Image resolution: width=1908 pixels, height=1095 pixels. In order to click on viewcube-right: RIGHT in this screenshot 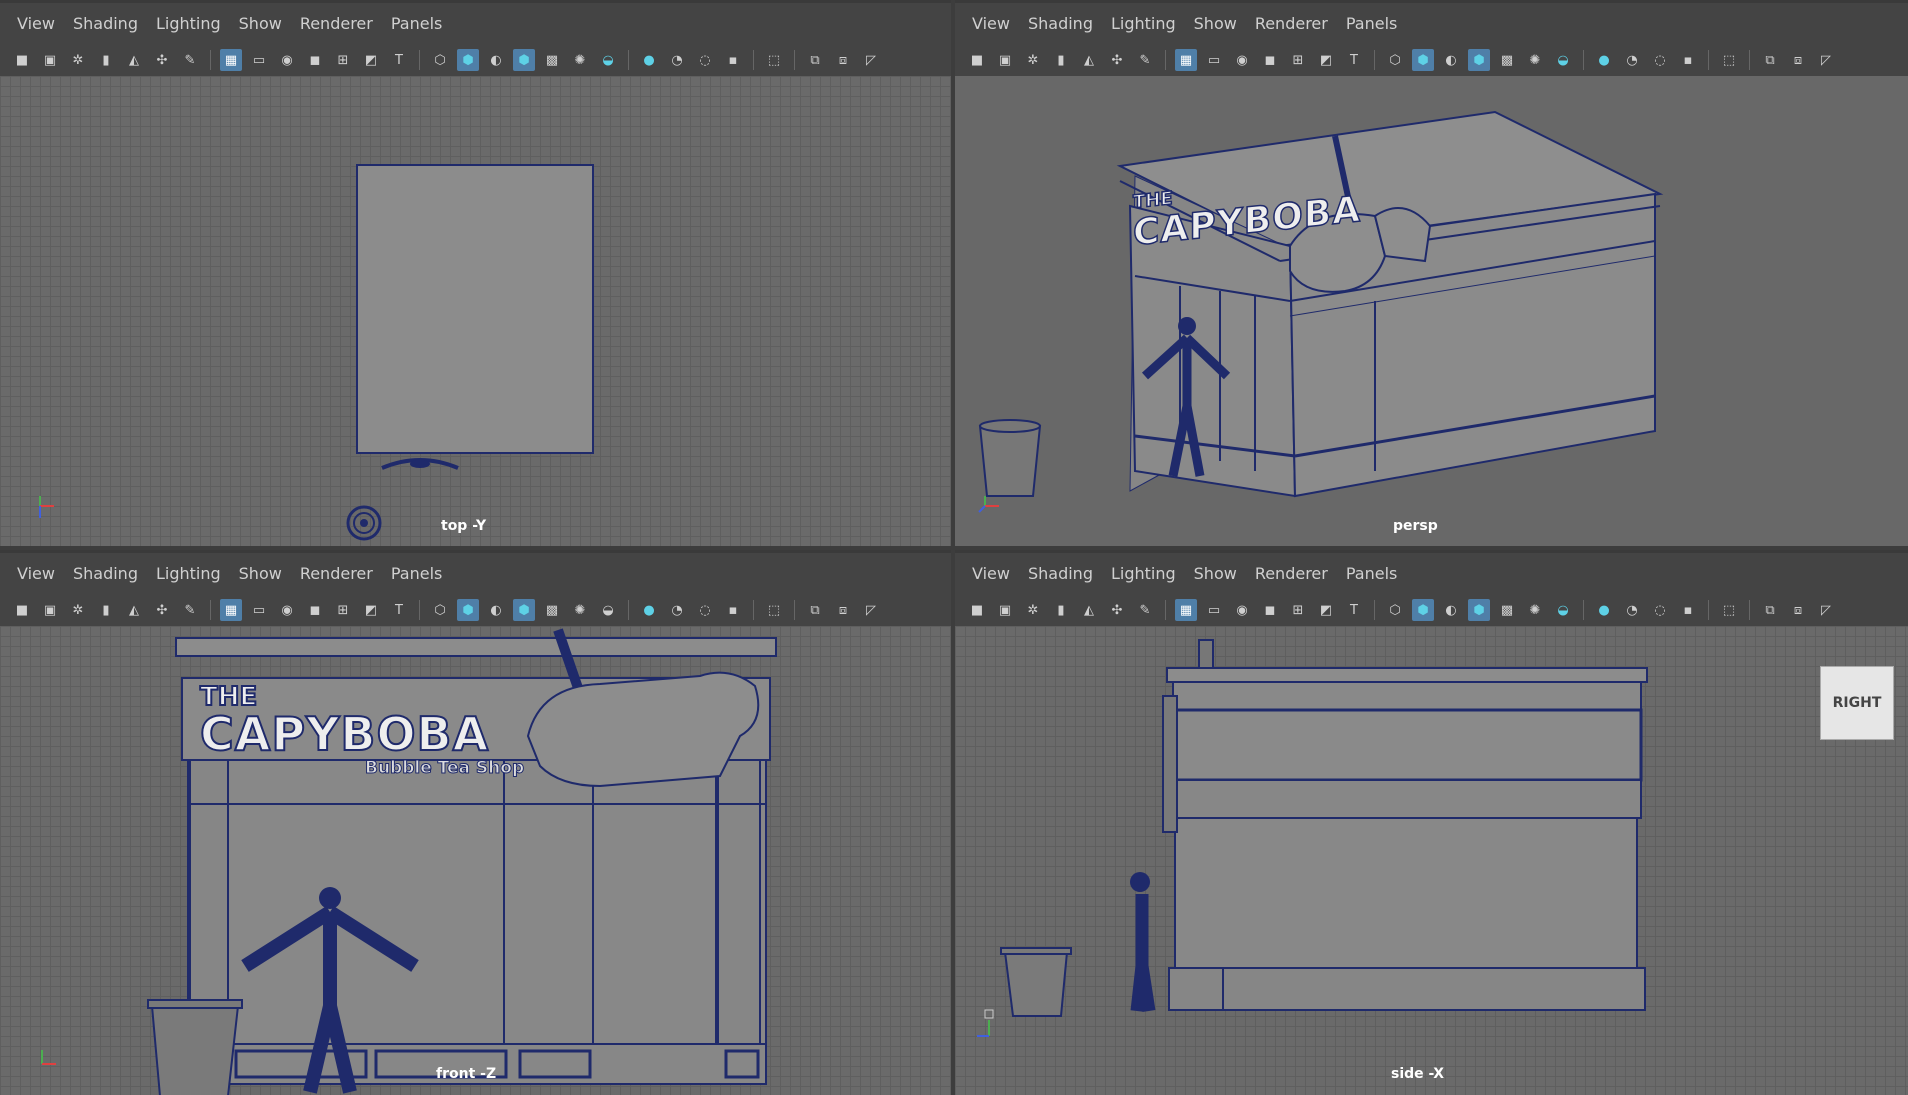, I will do `click(1857, 703)`.